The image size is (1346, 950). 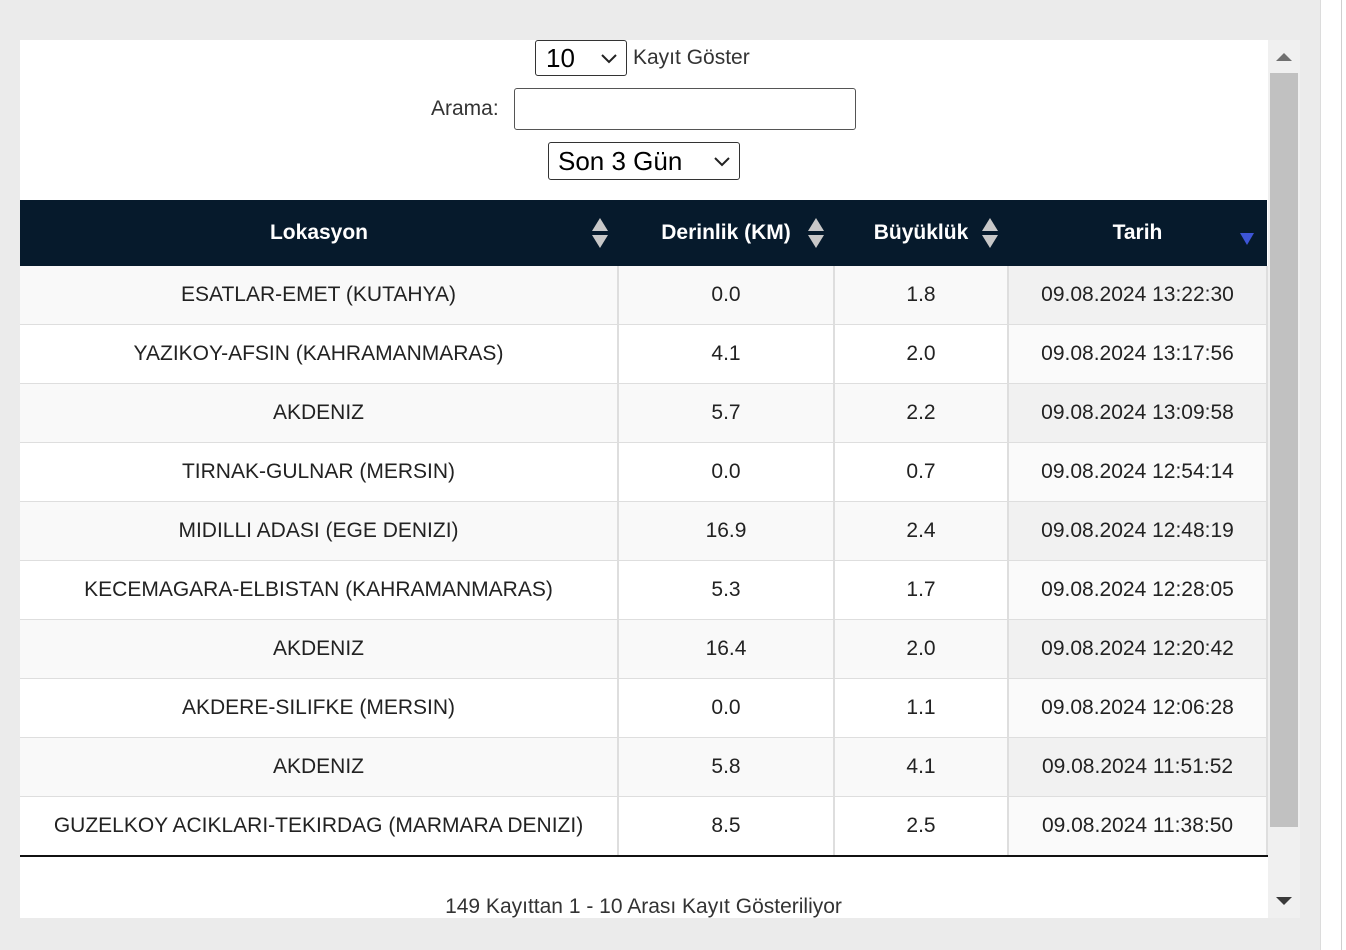 What do you see at coordinates (1138, 767) in the screenshot?
I see `date-cell: 09.08.2024 11:51:52` at bounding box center [1138, 767].